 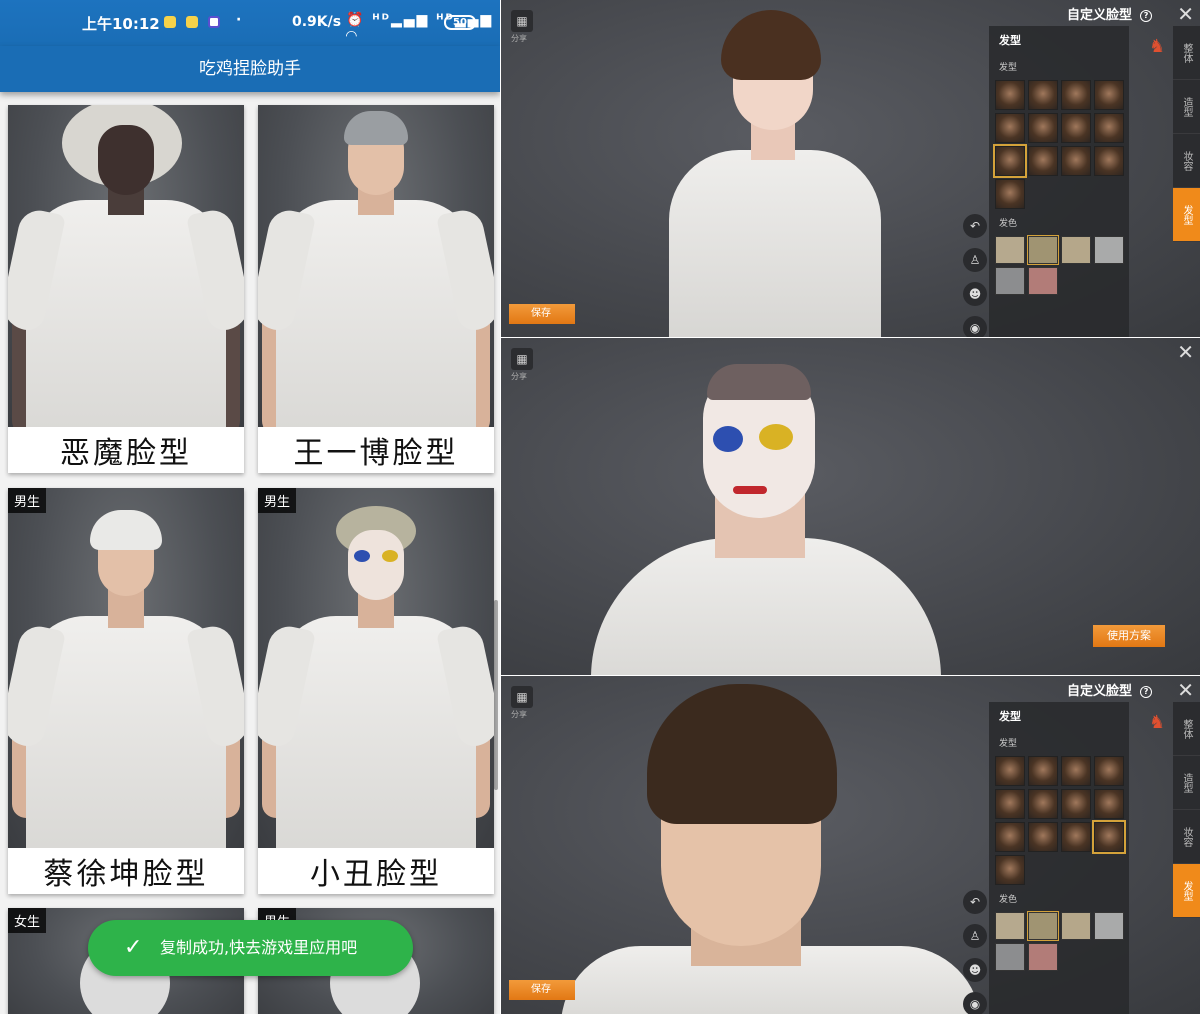 What do you see at coordinates (728, 439) in the screenshot?
I see `clown-makeup-left` at bounding box center [728, 439].